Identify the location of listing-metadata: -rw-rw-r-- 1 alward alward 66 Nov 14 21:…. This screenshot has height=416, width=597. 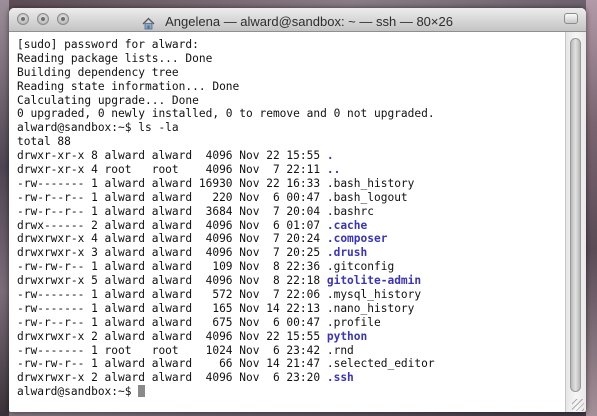
(172, 364).